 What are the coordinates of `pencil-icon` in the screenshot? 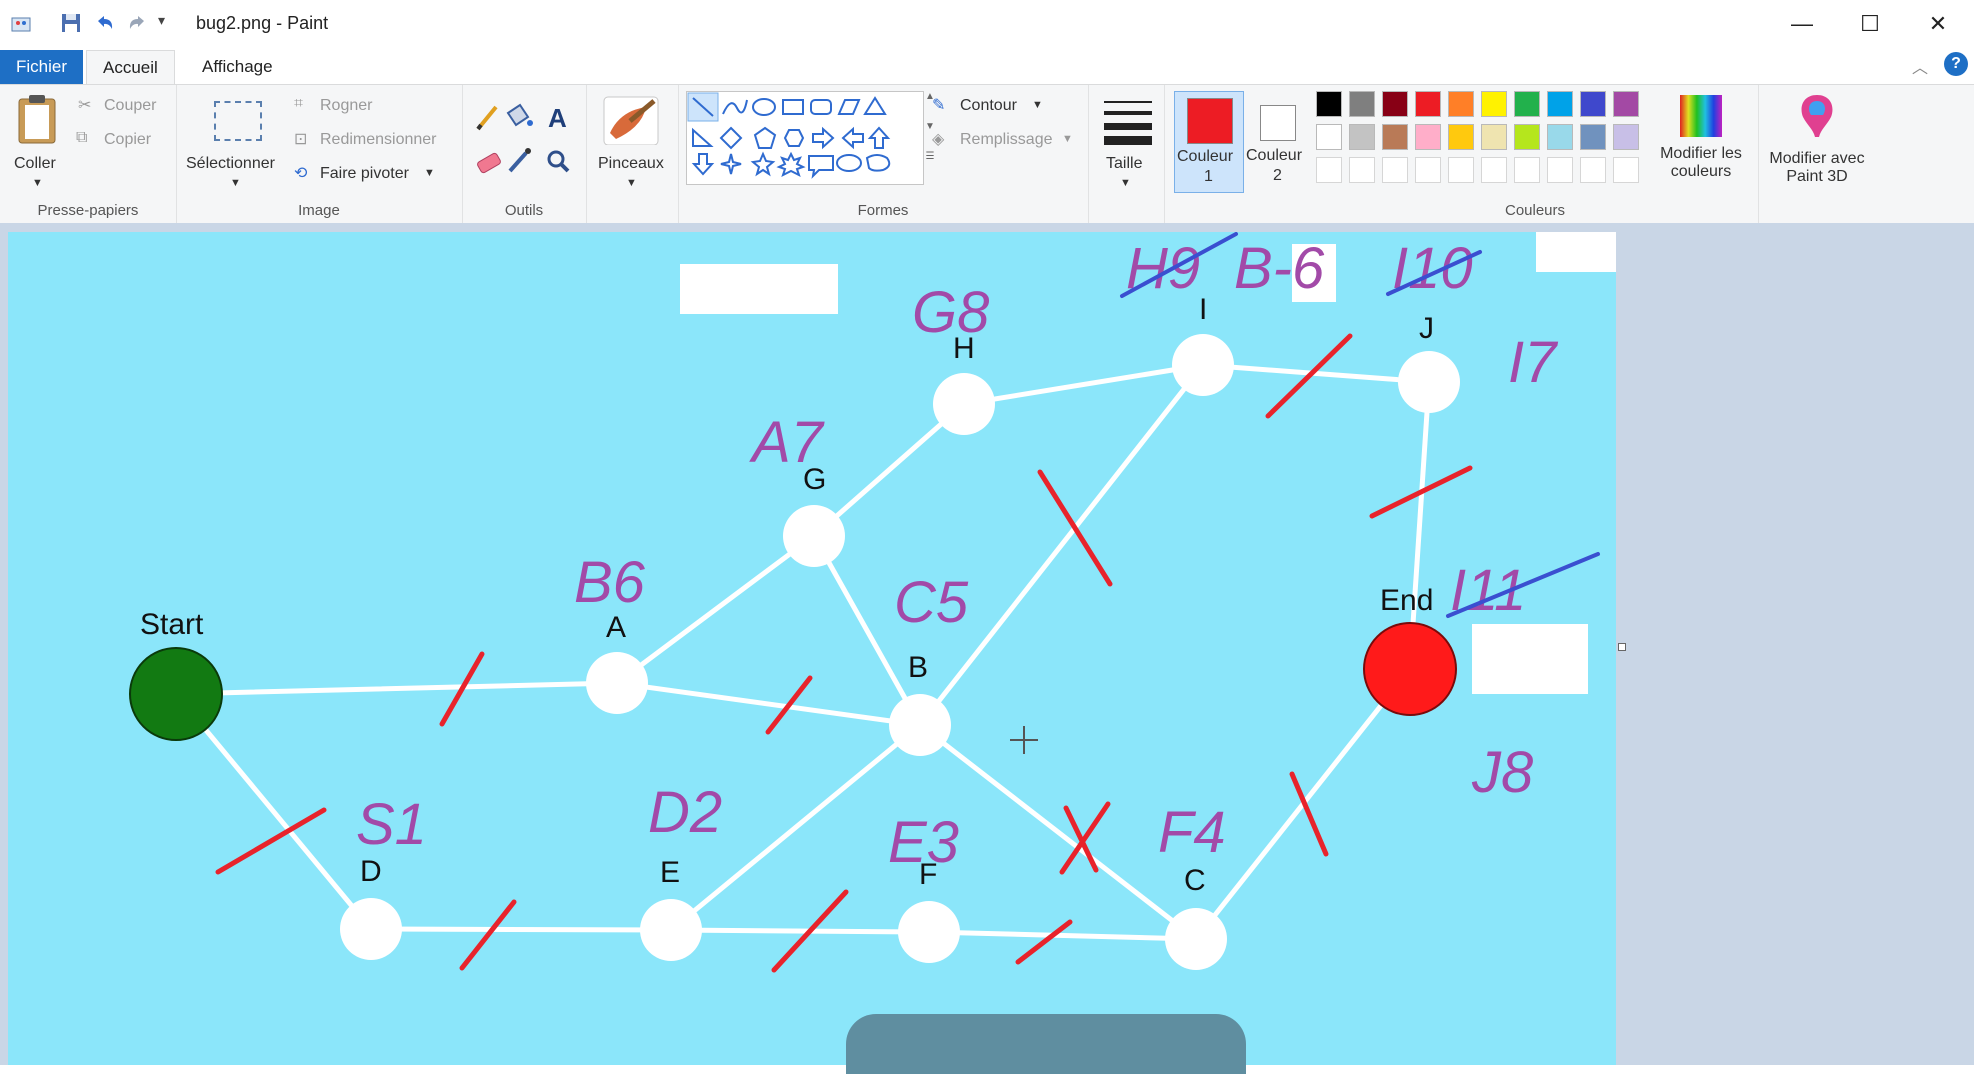 It's located at (487, 118).